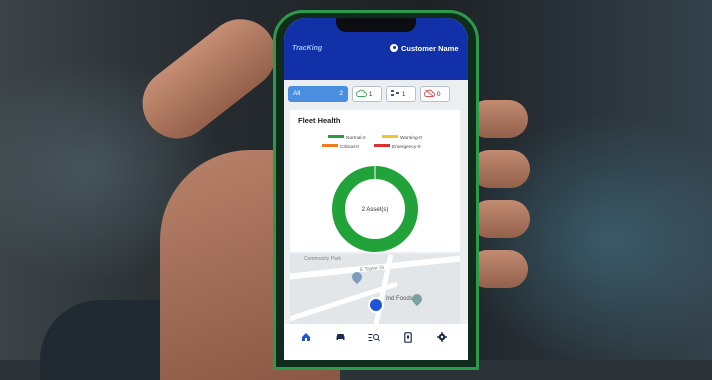 The width and height of the screenshot is (712, 380). I want to click on app-logo: TracKing, so click(307, 48).